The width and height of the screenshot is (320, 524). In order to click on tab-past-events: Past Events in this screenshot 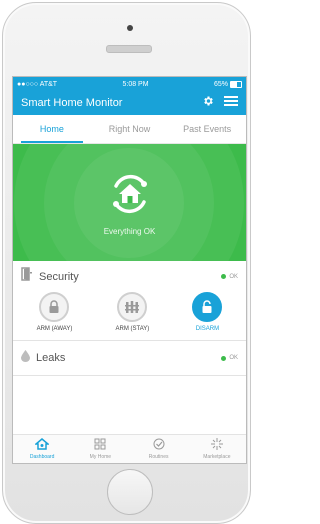, I will do `click(207, 129)`.